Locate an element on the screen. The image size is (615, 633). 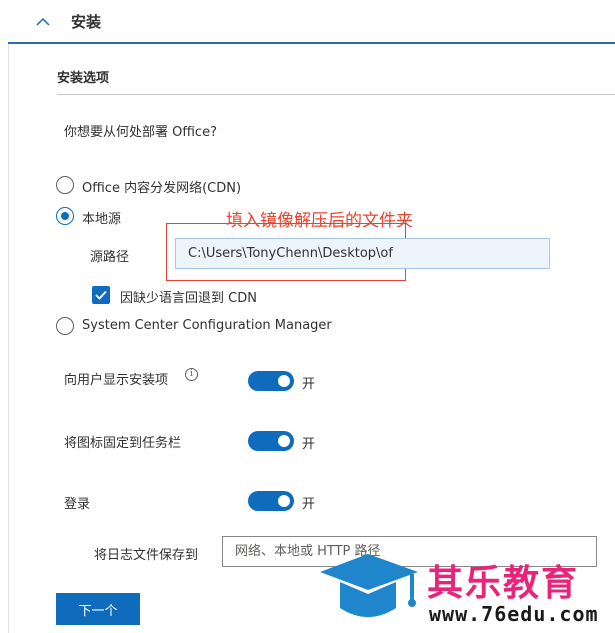
watermark-logo: 其乐教育 www.76edu.com is located at coordinates (465, 591).